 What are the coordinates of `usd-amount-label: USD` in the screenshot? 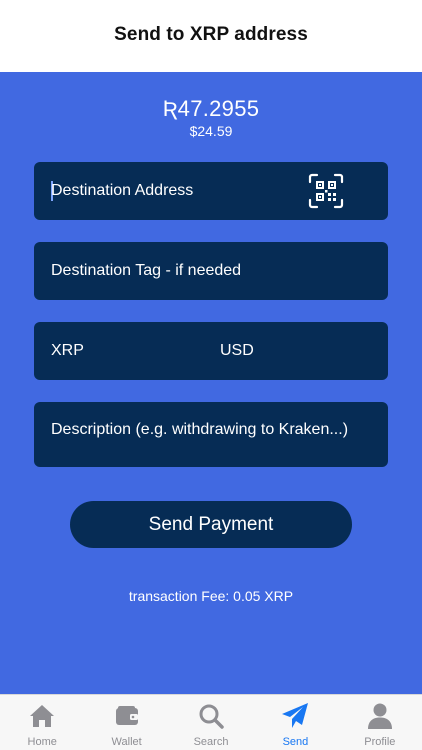 It's located at (237, 351).